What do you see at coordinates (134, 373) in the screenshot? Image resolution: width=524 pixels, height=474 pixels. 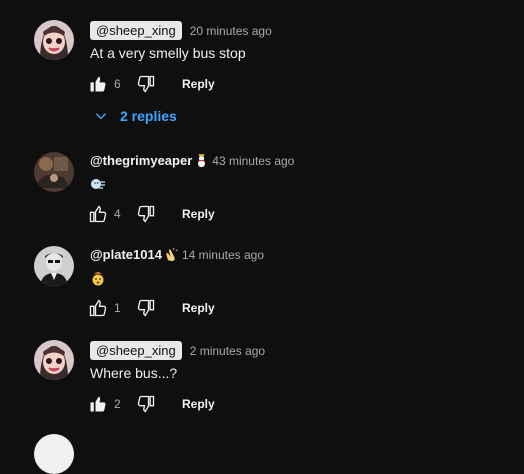 I see `comment-text: Where bus...?` at bounding box center [134, 373].